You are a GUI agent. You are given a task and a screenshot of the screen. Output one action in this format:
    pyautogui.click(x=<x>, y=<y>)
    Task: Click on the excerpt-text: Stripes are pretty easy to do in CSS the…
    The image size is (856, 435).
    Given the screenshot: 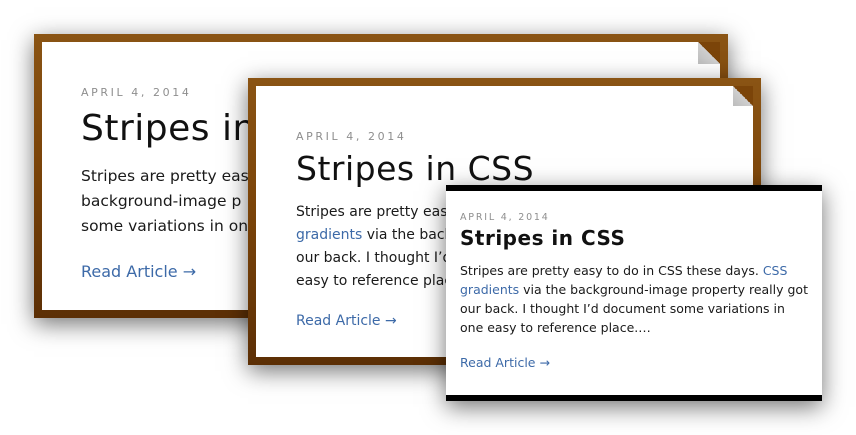 What is the action you would take?
    pyautogui.click(x=611, y=270)
    